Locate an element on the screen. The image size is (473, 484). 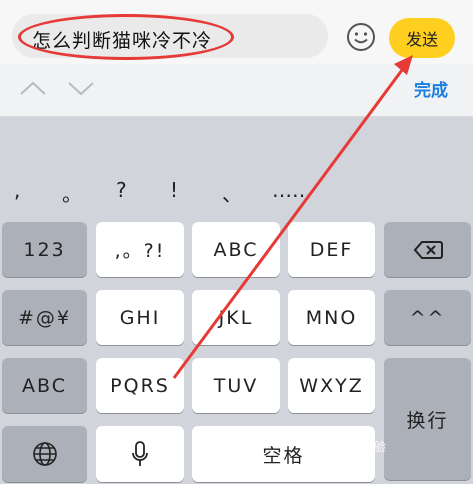
key-abc: ABC is located at coordinates (236, 249).